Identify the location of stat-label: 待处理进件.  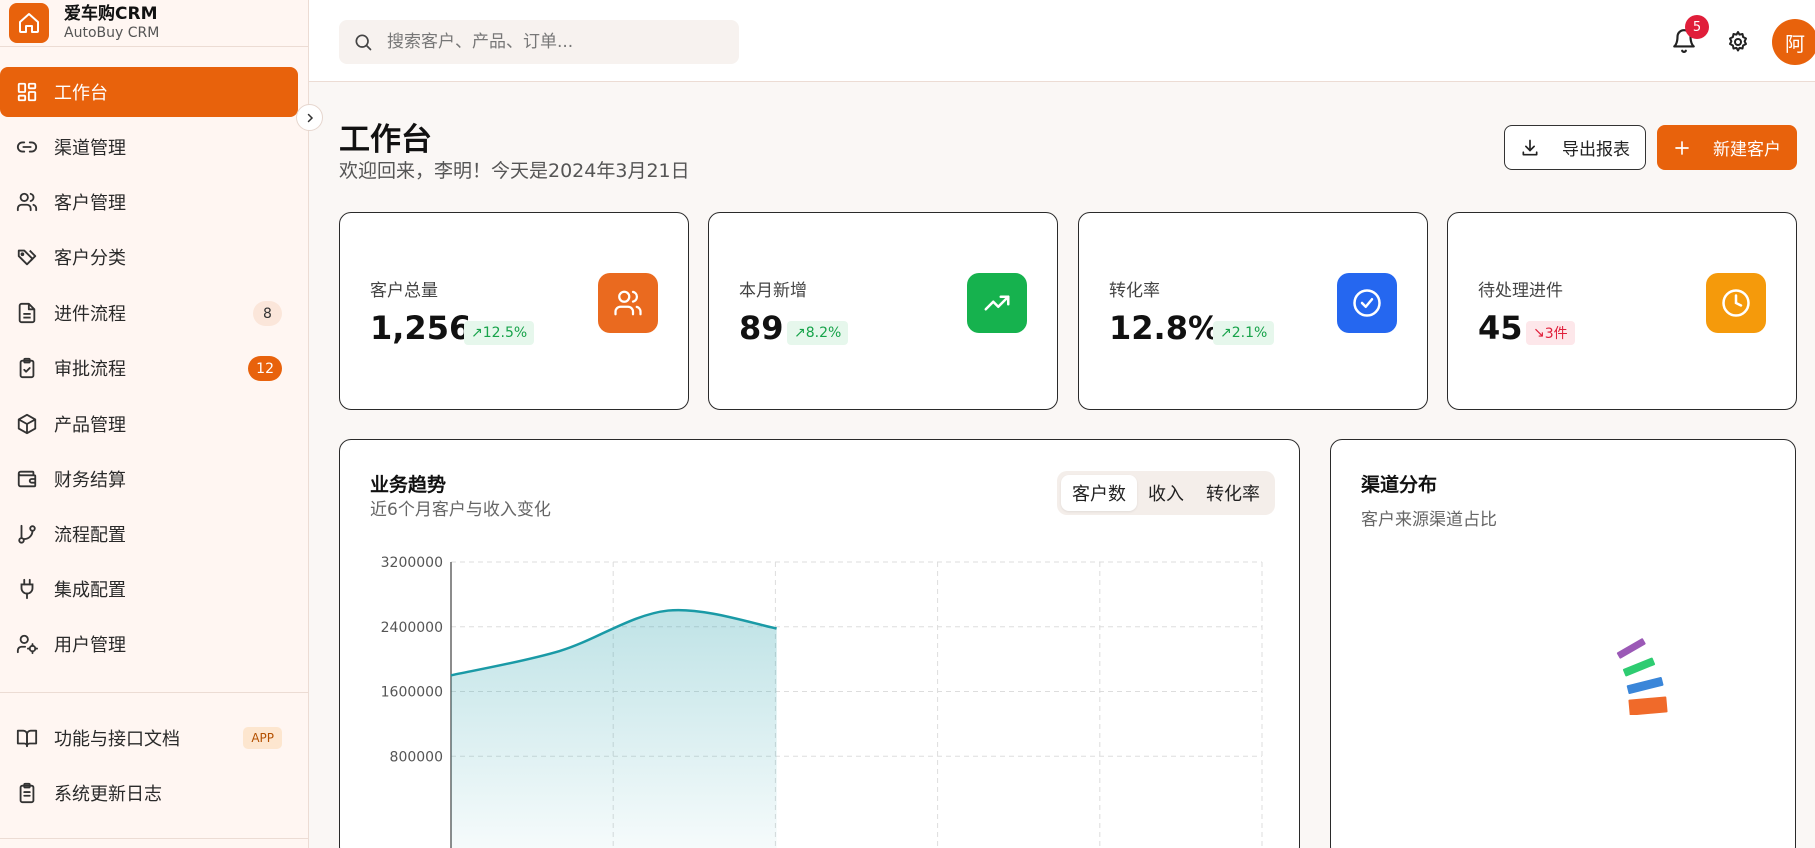
(1520, 291).